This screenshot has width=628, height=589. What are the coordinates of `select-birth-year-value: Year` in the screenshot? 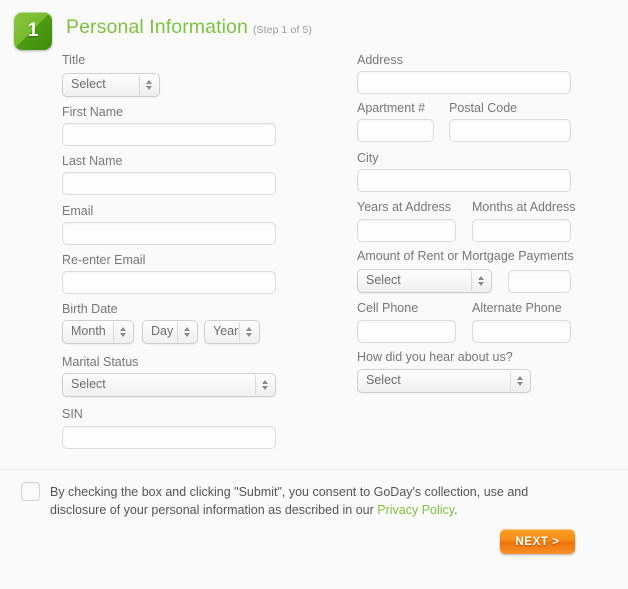 It's located at (226, 331).